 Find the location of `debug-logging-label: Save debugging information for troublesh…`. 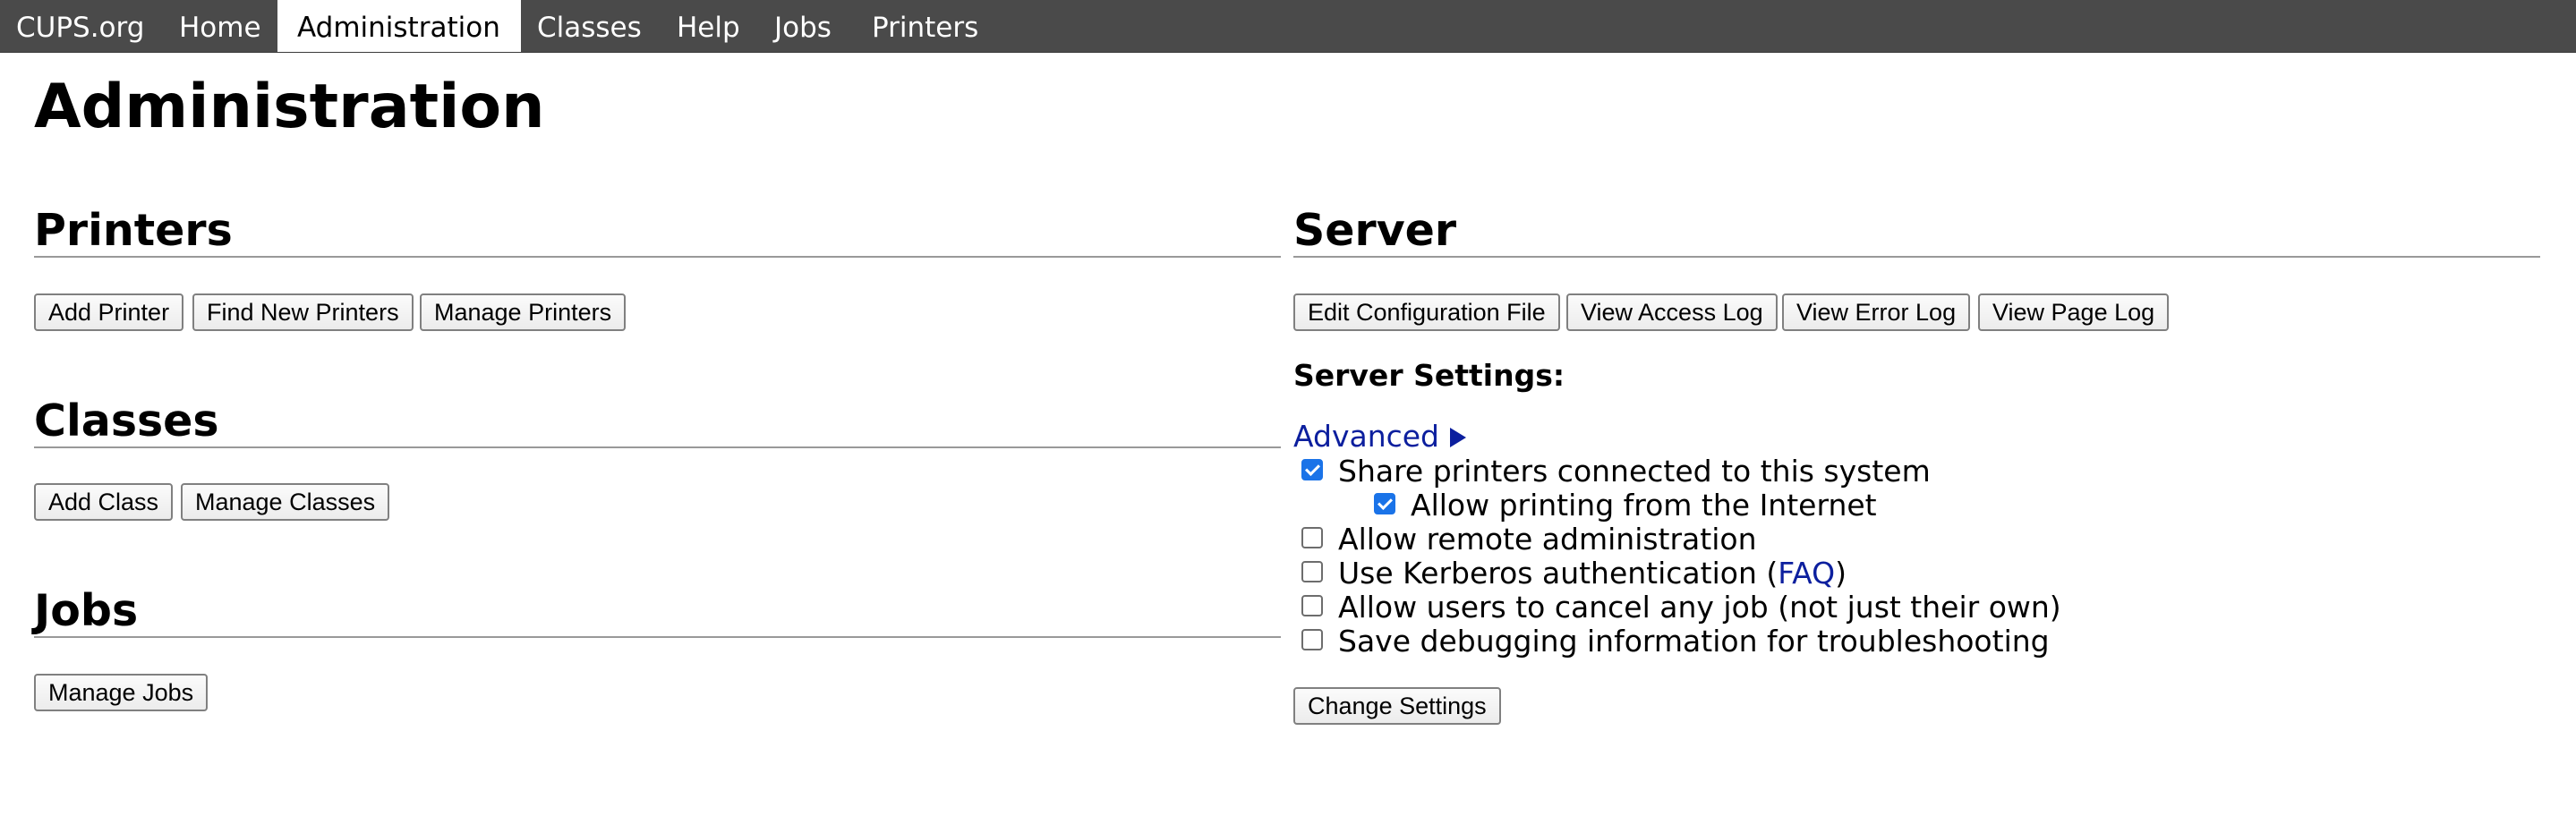

debug-logging-label: Save debugging information for troublesh… is located at coordinates (1694, 641).